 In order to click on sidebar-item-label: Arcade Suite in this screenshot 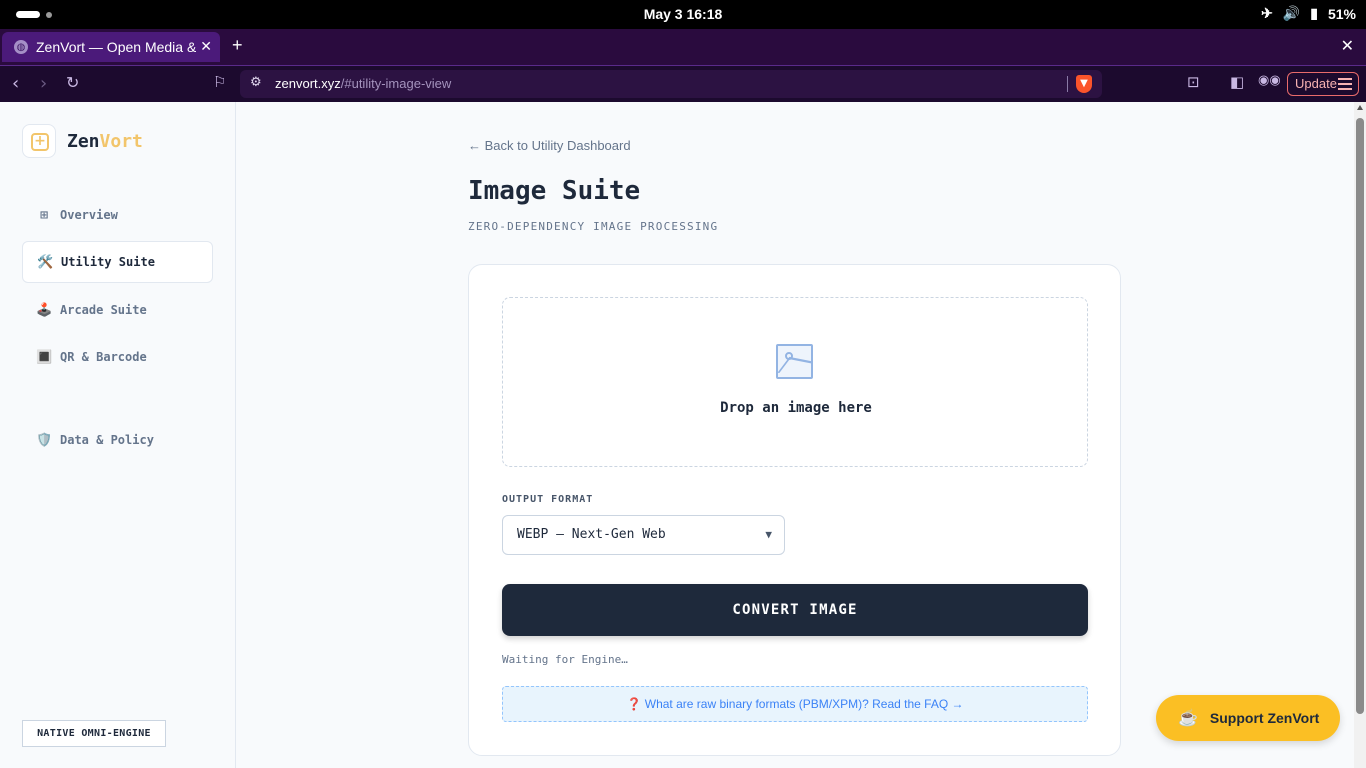, I will do `click(103, 310)`.